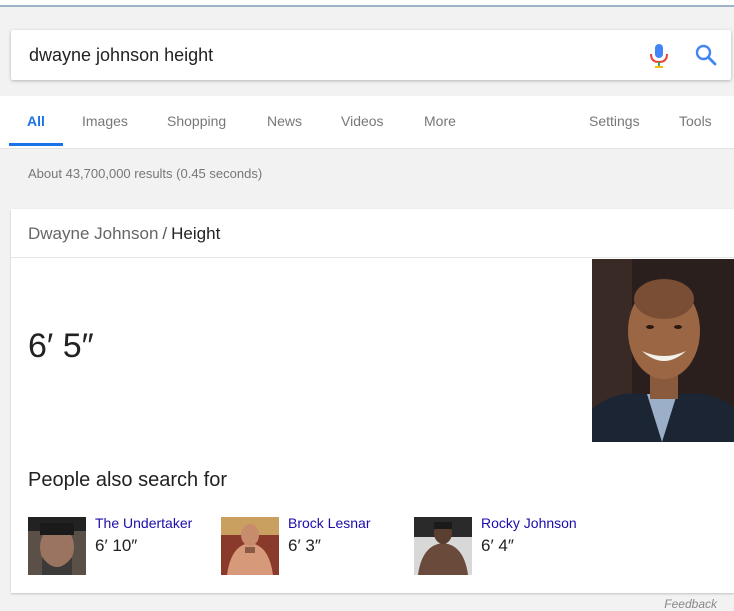  I want to click on rocky-johnson-thumbnail, so click(443, 546).